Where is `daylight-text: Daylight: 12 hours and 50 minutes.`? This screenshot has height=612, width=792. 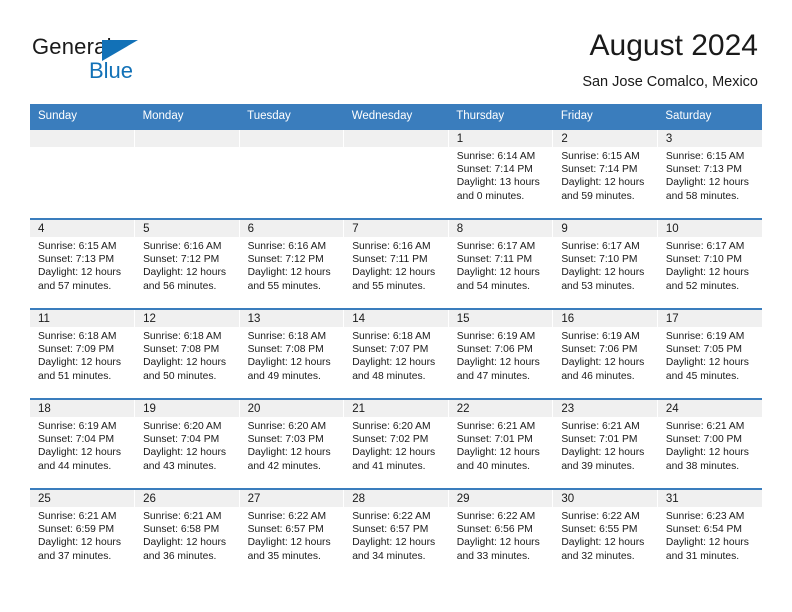 daylight-text: Daylight: 12 hours and 50 minutes. is located at coordinates (185, 369).